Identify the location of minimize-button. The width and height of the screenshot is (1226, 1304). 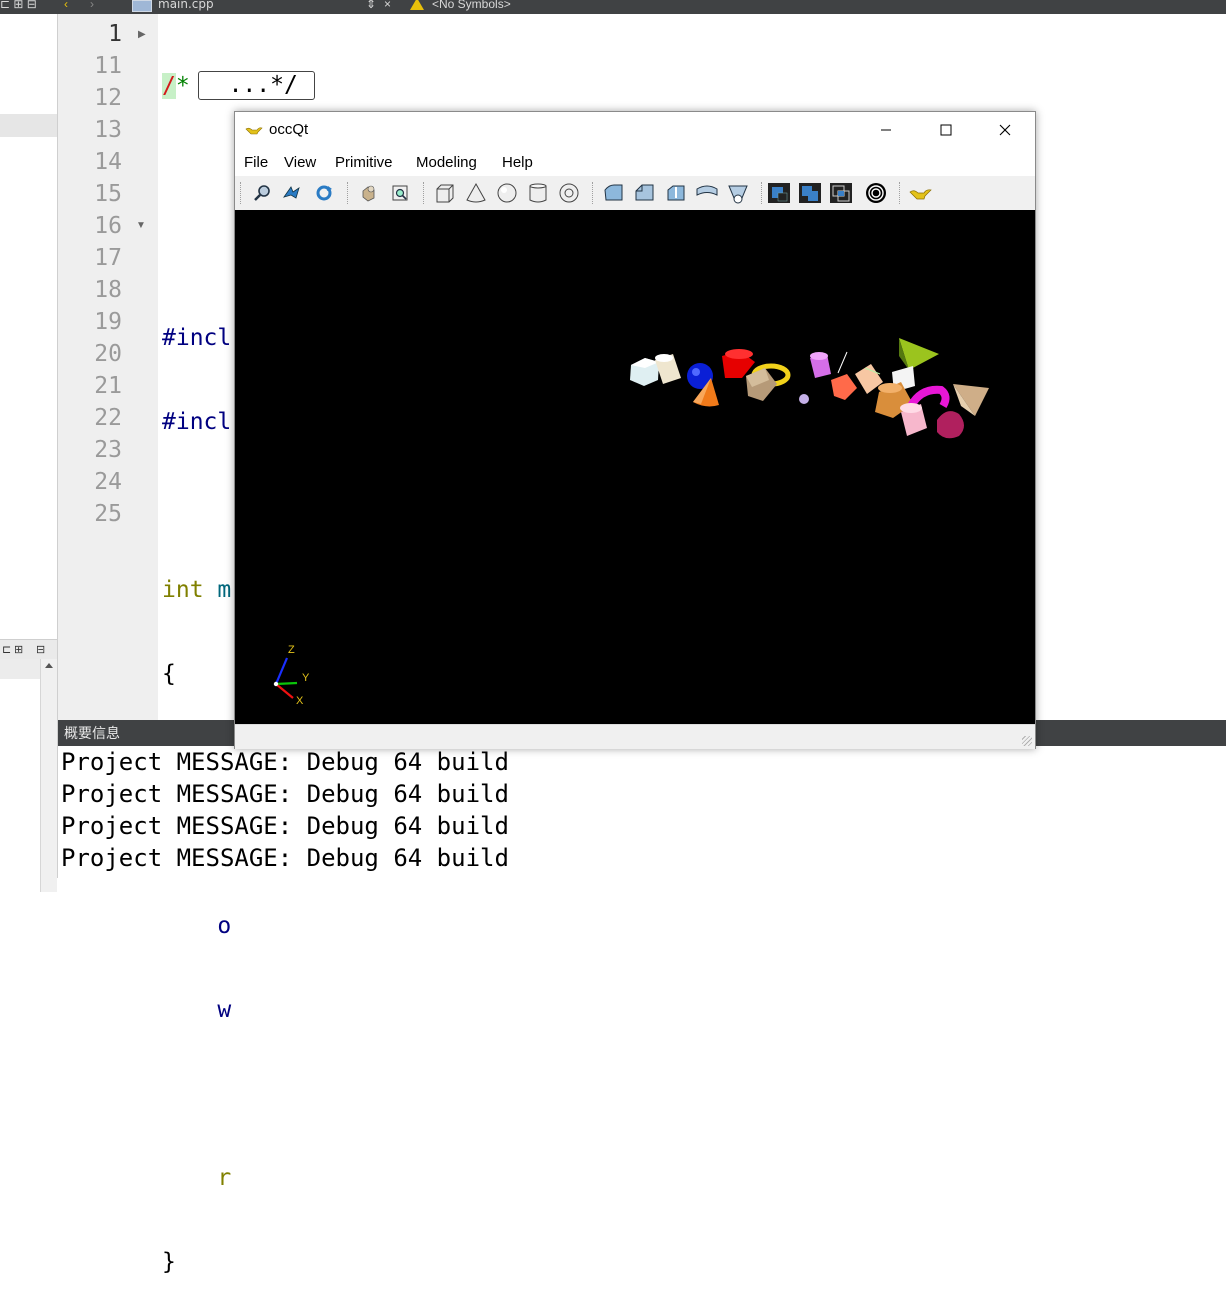
(886, 130).